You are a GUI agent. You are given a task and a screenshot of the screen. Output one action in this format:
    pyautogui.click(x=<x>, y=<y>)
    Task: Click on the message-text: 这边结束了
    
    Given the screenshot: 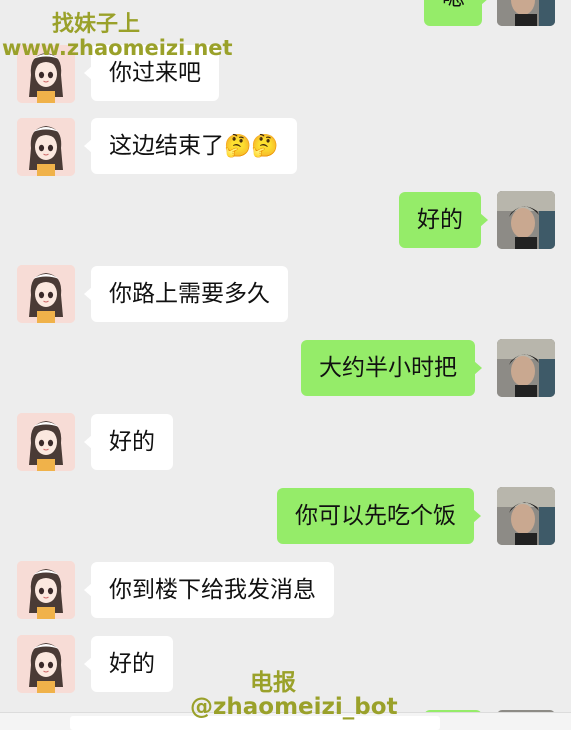 What is the action you would take?
    pyautogui.click(x=166, y=146)
    